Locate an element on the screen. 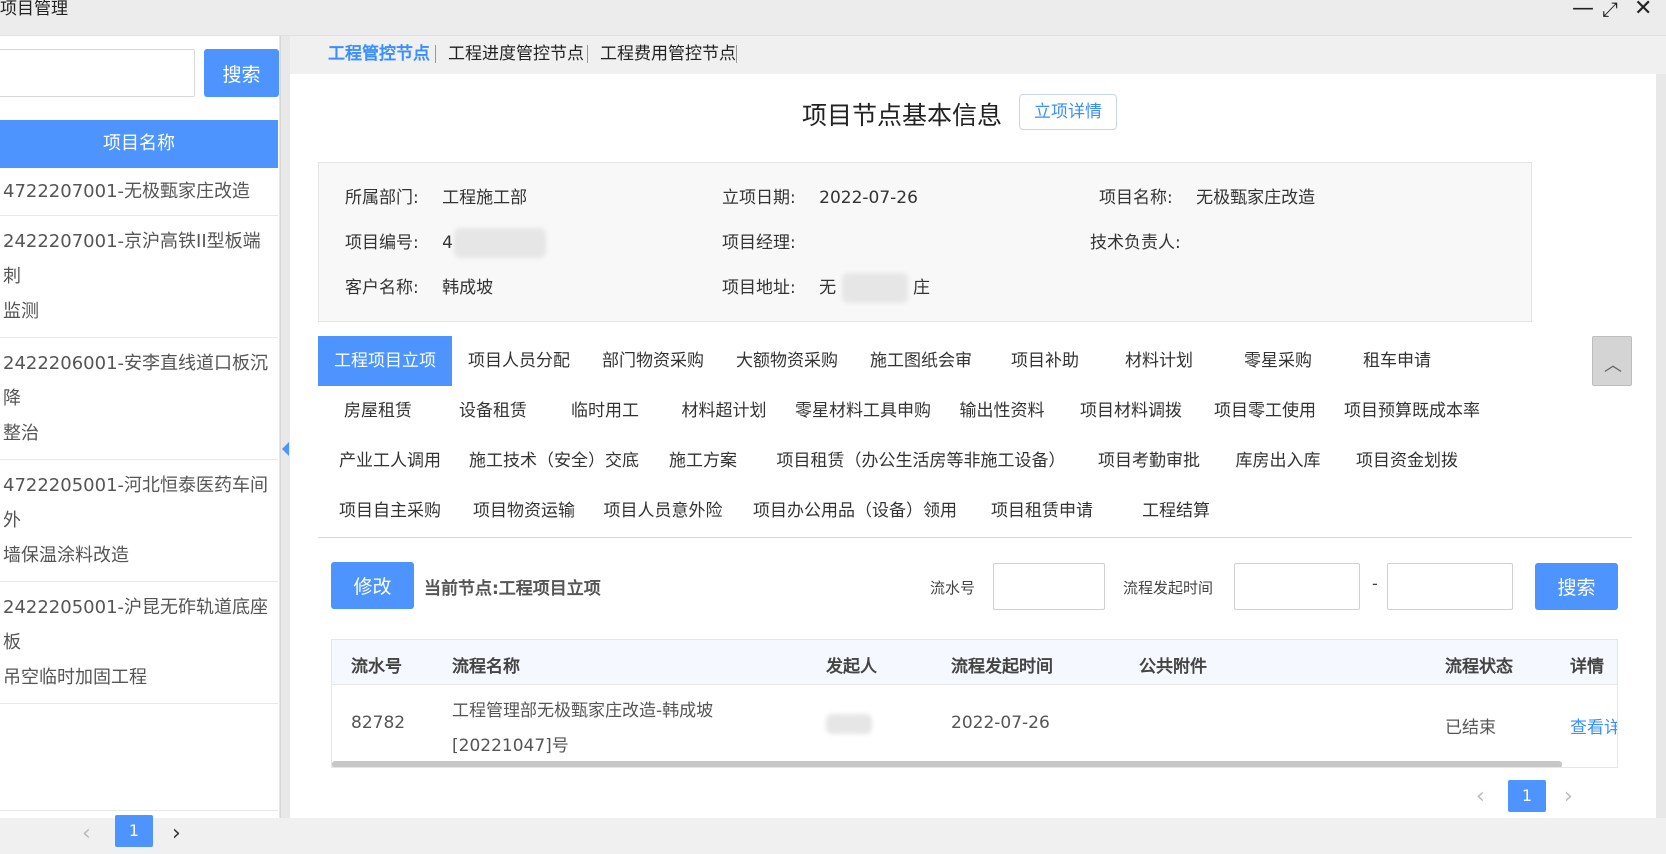  start-date-input is located at coordinates (1297, 586).